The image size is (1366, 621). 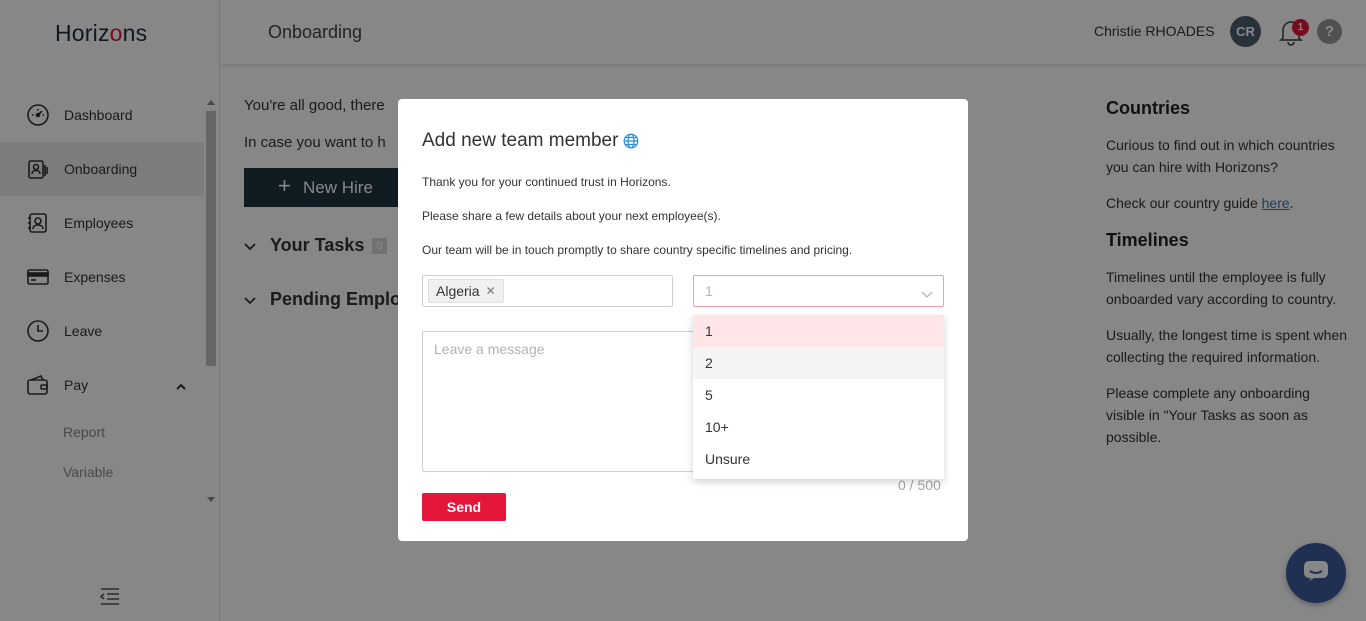 I want to click on modal-title: Add new team member, so click(x=530, y=141).